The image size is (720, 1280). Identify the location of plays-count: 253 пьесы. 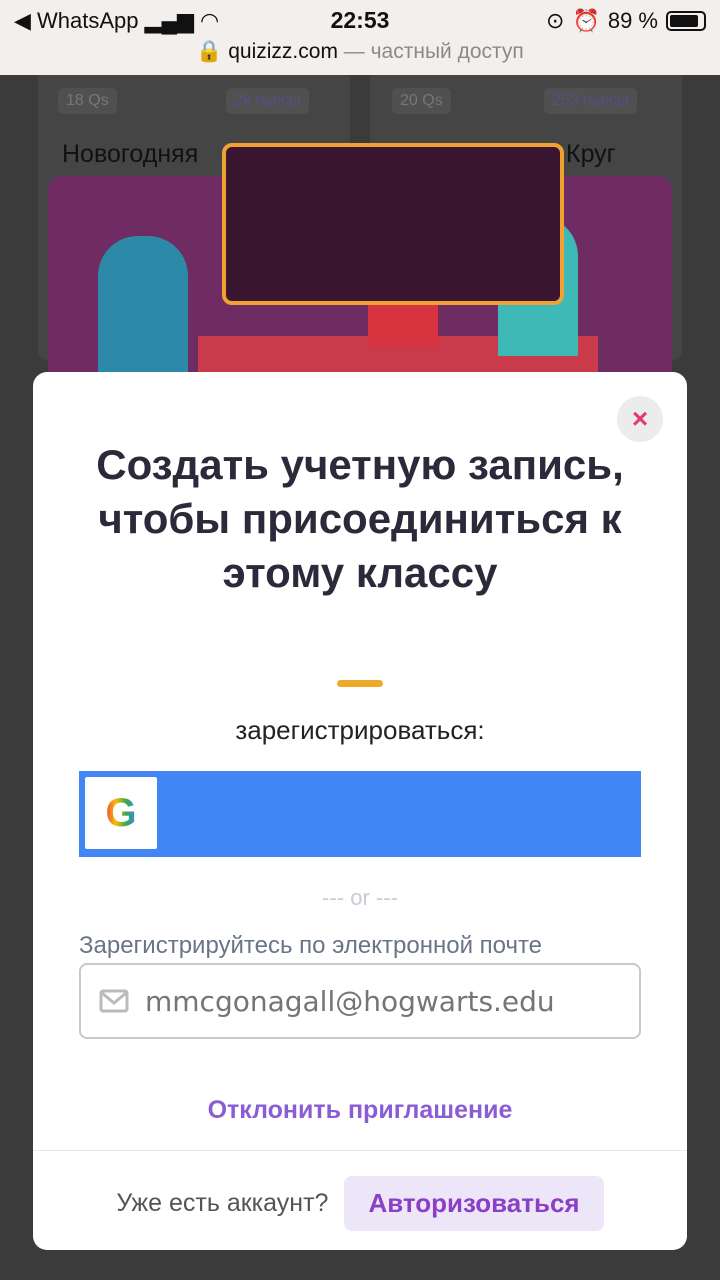
(590, 101).